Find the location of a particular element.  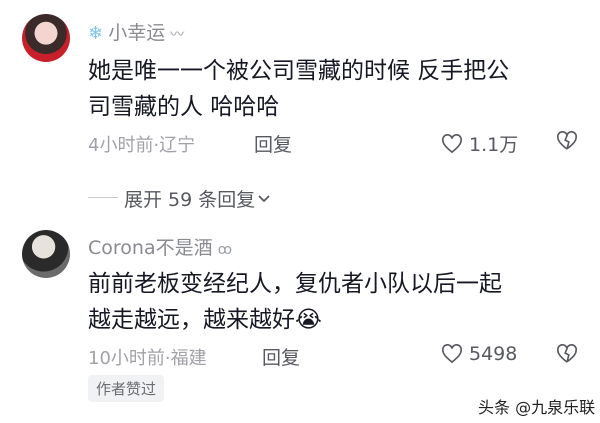

comment-content: 她是唯一一个被公司雪藏的时候 反手把公 司雪藏的人 哈哈哈 is located at coordinates (343, 89).